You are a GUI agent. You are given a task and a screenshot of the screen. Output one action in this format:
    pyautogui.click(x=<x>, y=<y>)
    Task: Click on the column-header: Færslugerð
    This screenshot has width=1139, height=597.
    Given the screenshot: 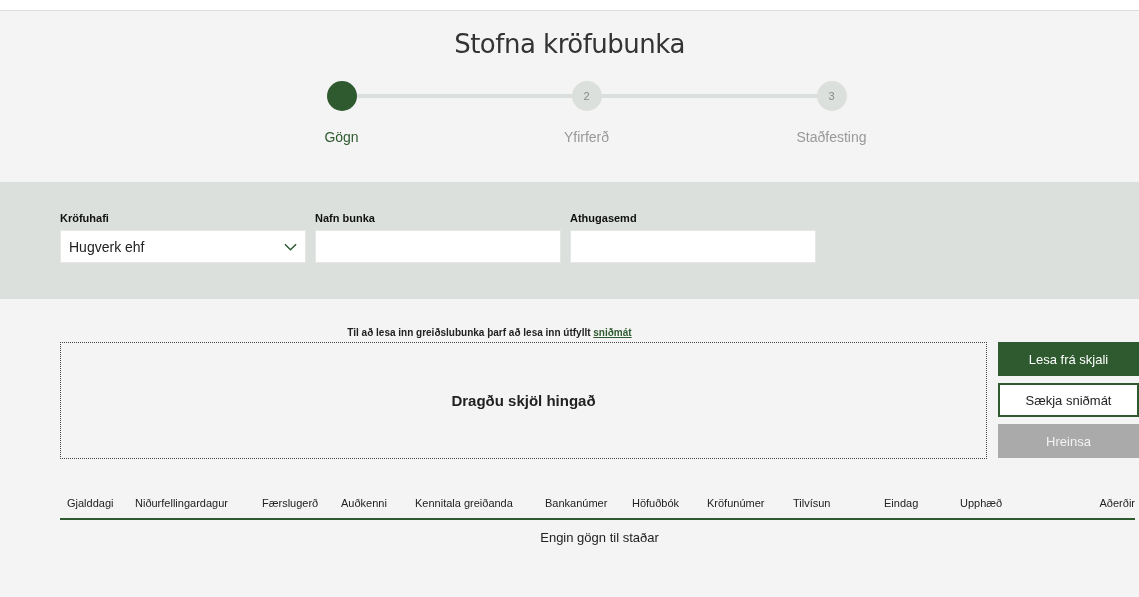 What is the action you would take?
    pyautogui.click(x=291, y=503)
    